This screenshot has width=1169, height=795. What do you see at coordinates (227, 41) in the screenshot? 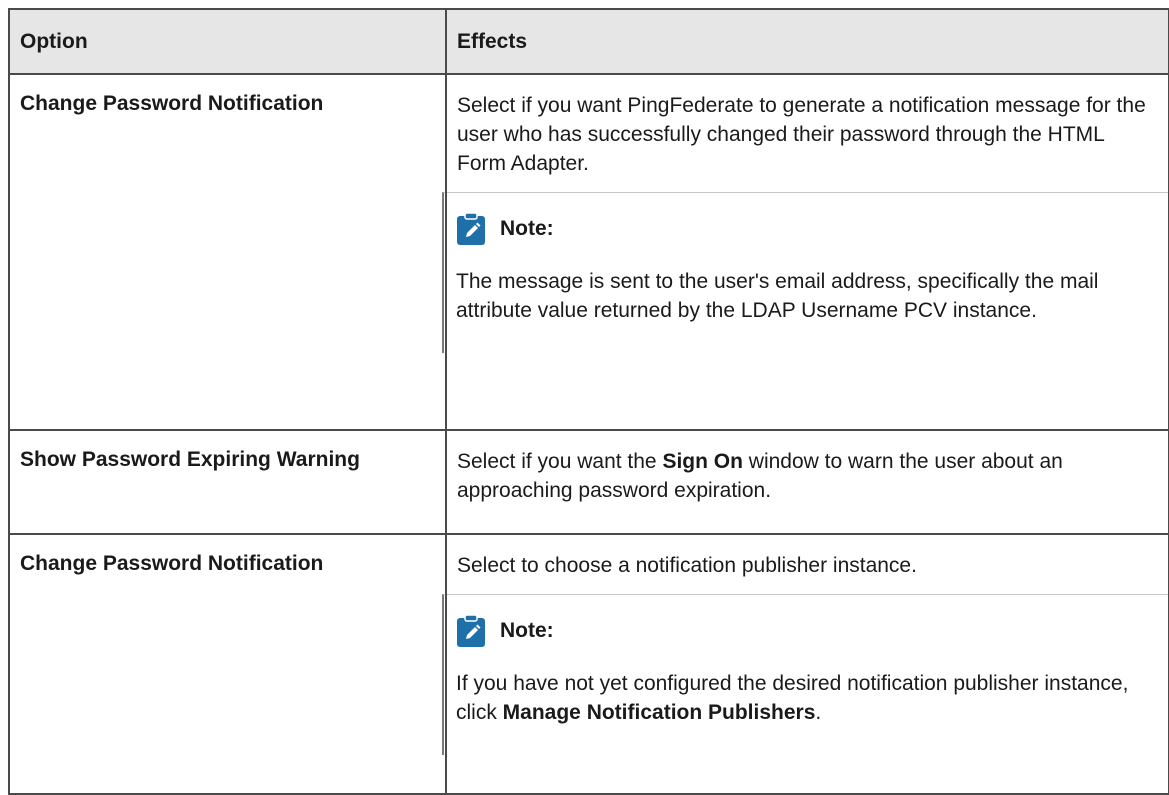
I see `column-header-option: Option` at bounding box center [227, 41].